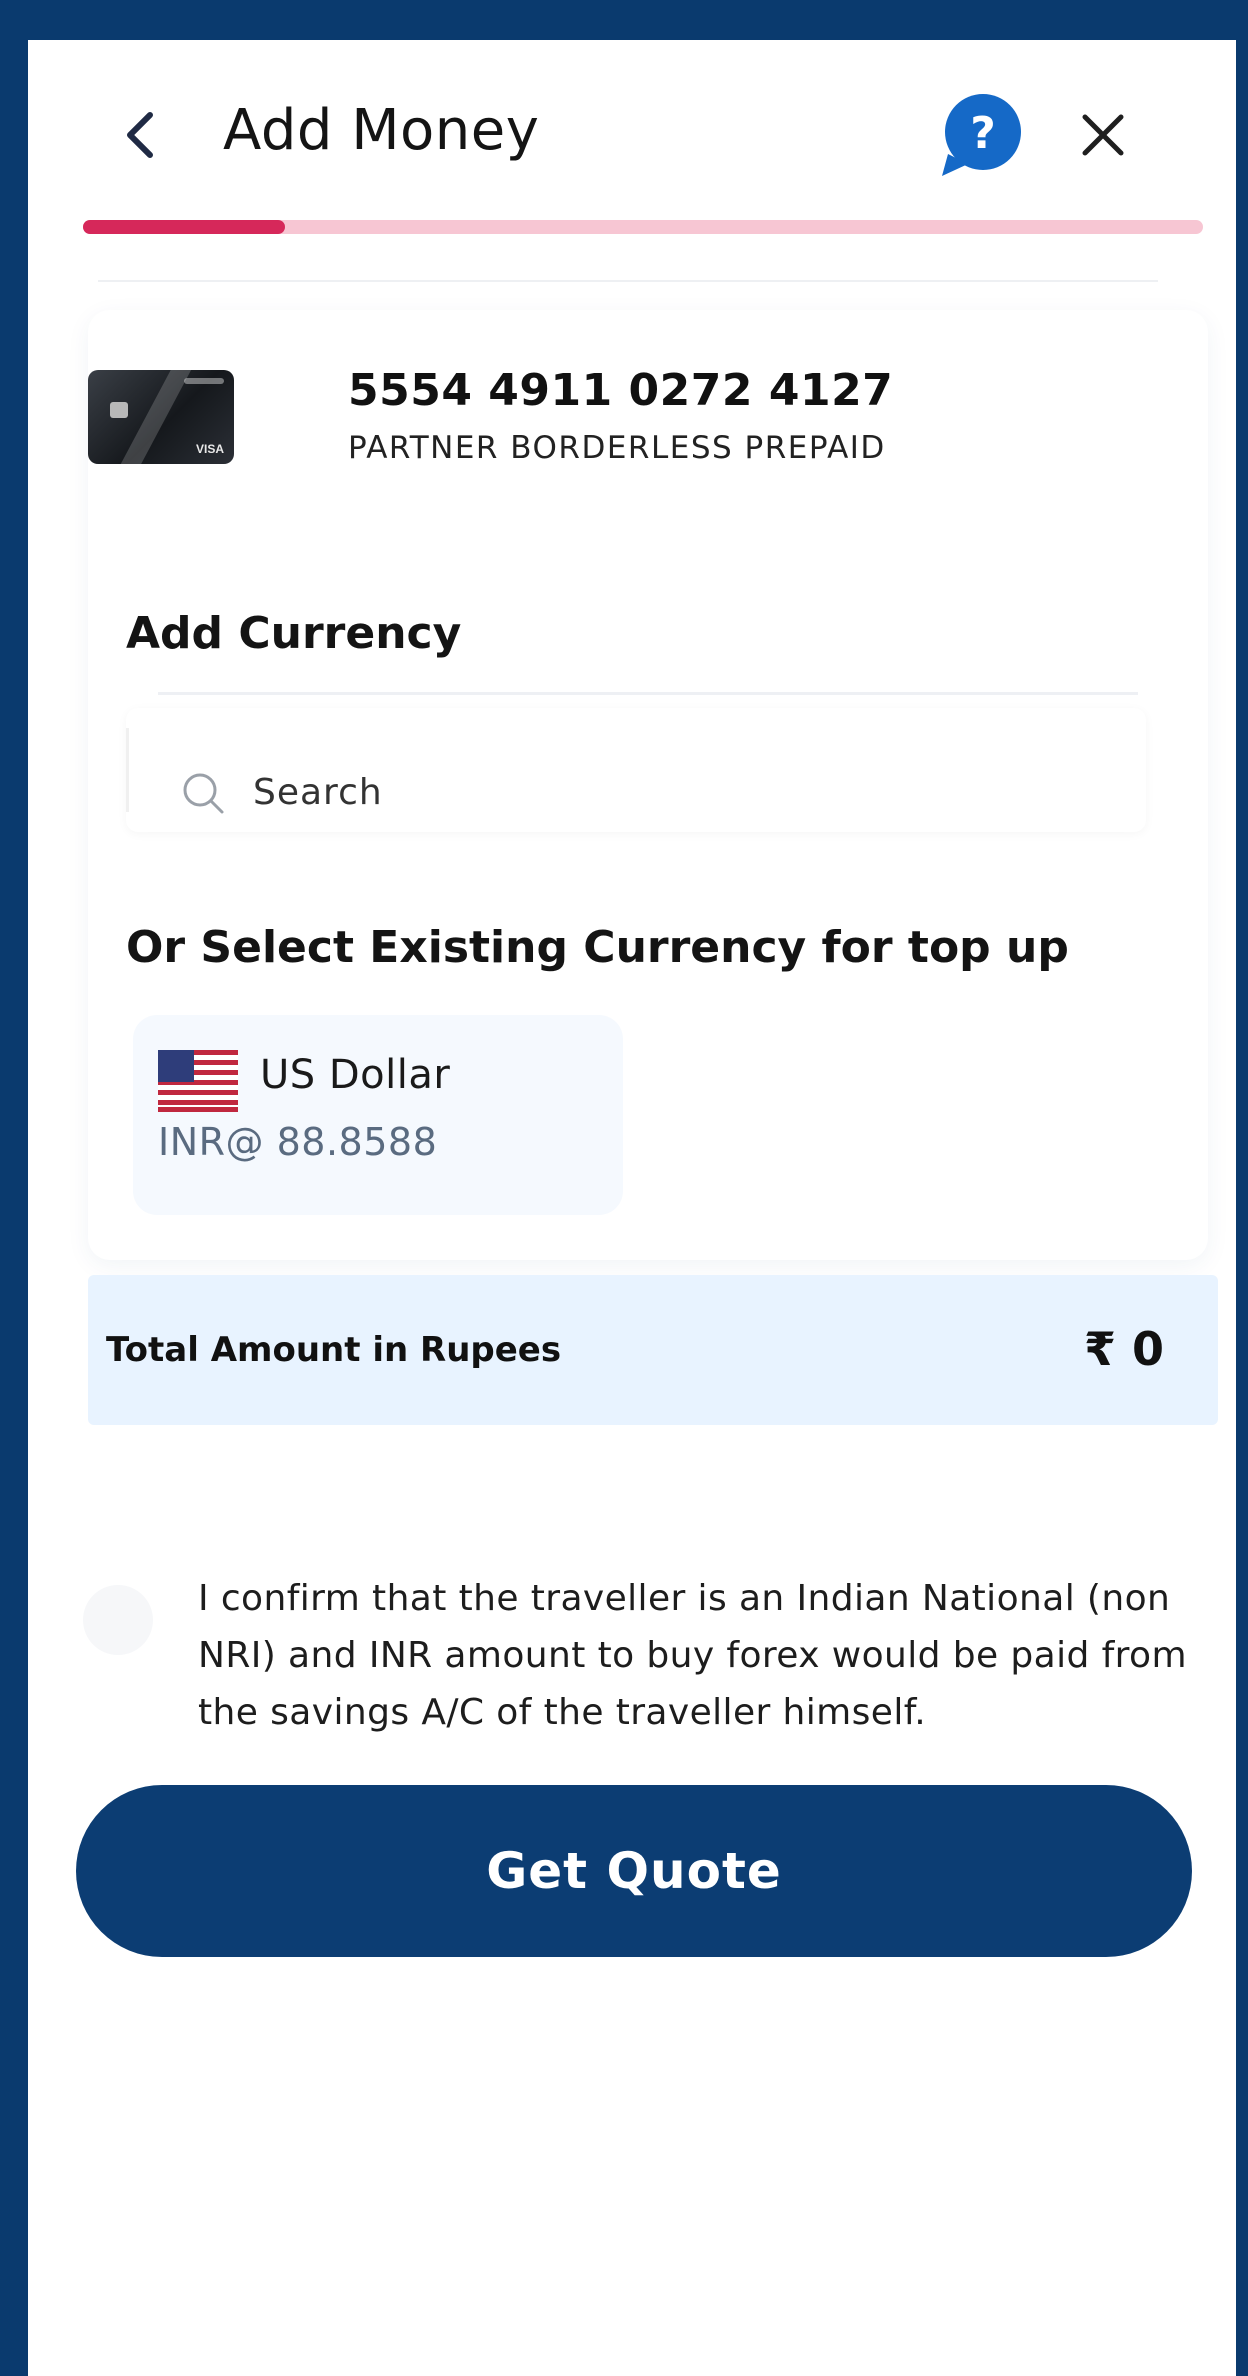 The width and height of the screenshot is (1248, 2376). I want to click on search-placeholder: Search, so click(318, 792).